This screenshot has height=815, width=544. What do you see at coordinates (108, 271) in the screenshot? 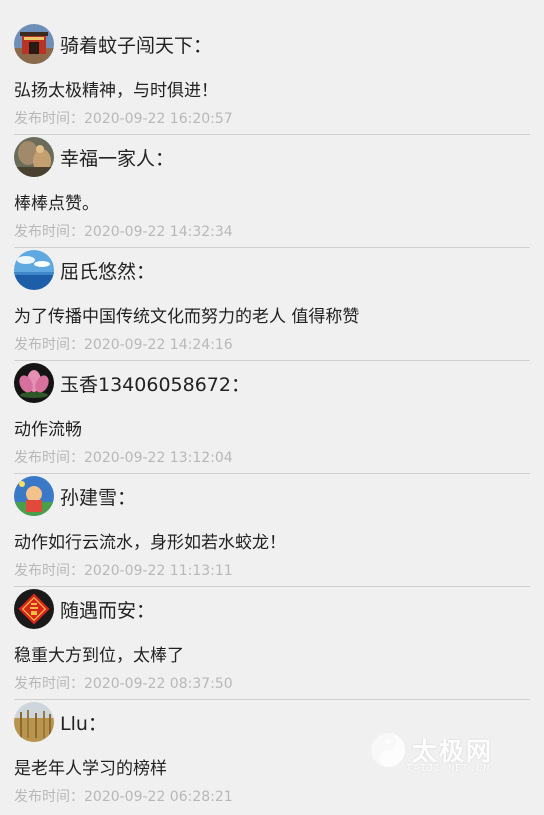
I see `comment-nickname: 屈氏悠然：` at bounding box center [108, 271].